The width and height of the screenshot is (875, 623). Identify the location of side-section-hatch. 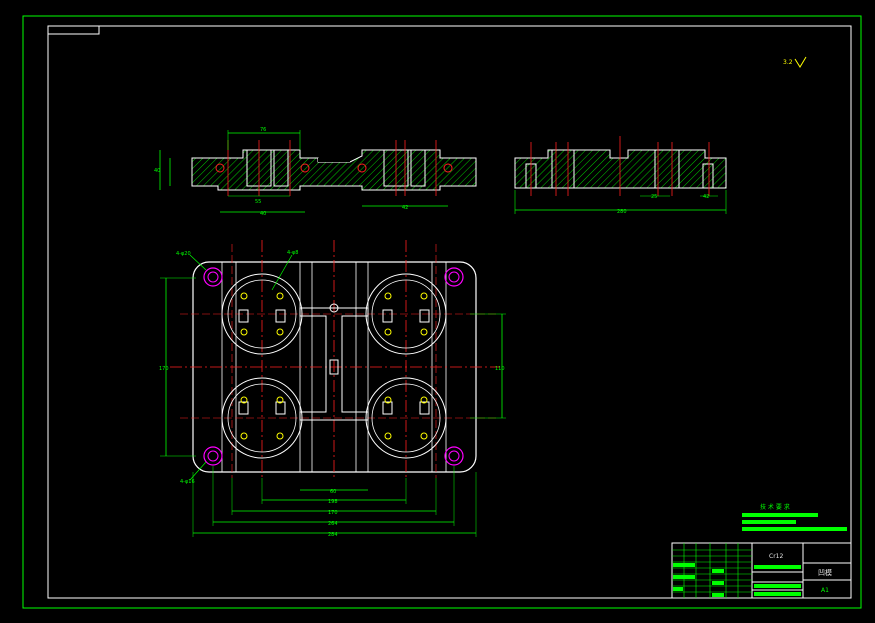
(620, 169).